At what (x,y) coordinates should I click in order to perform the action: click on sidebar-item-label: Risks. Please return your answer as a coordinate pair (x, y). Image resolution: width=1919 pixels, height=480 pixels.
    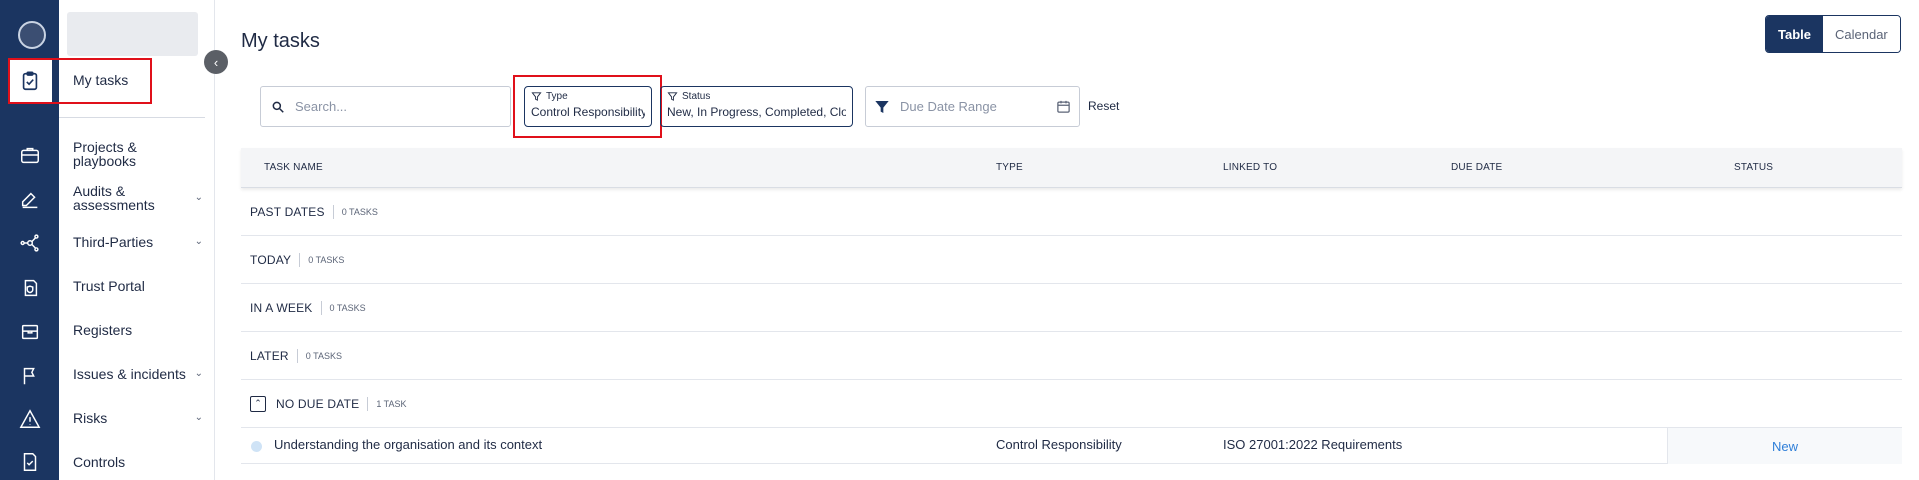
    Looking at the image, I should click on (90, 418).